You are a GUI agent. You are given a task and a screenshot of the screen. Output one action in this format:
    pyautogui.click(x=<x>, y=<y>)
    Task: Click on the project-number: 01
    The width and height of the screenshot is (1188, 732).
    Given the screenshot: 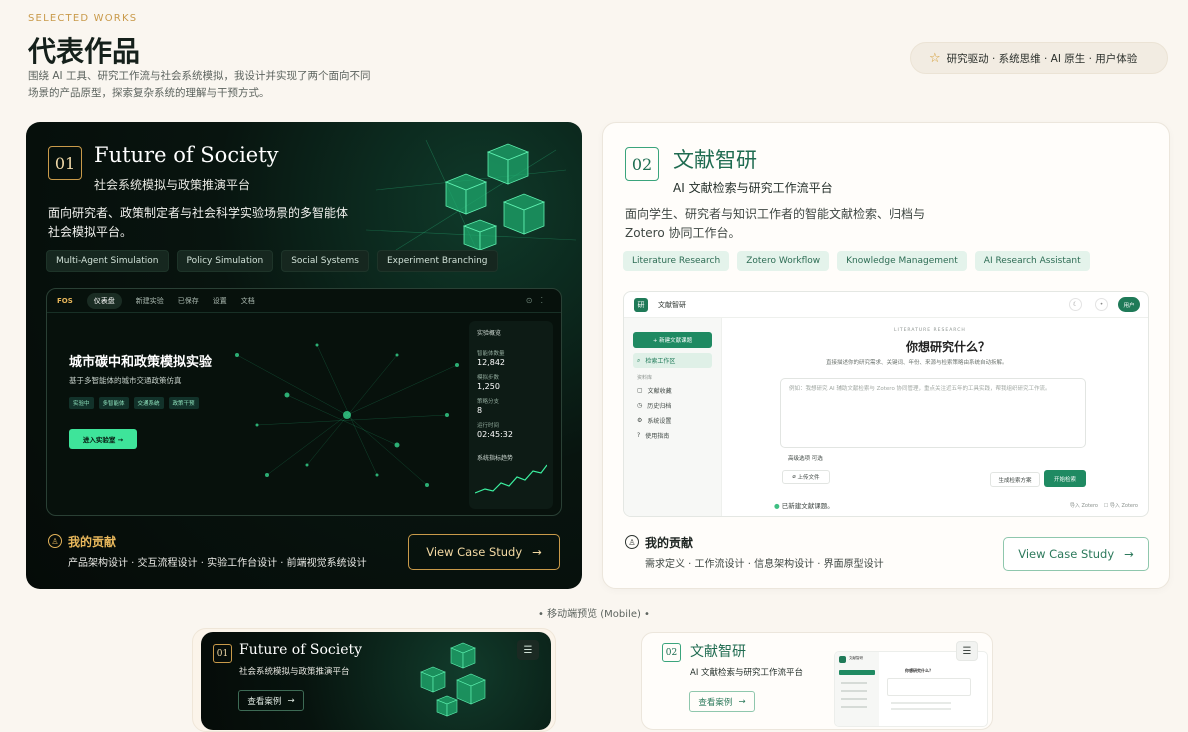 What is the action you would take?
    pyautogui.click(x=65, y=163)
    